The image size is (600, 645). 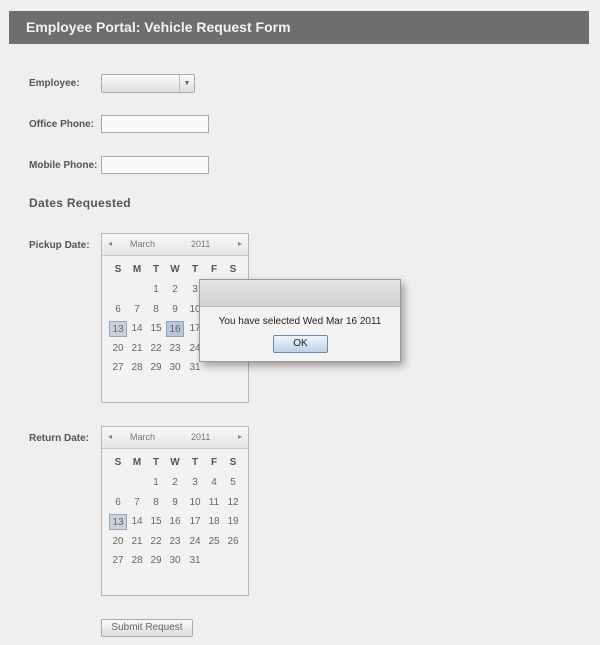 What do you see at coordinates (148, 83) in the screenshot?
I see `employee-select: ▼` at bounding box center [148, 83].